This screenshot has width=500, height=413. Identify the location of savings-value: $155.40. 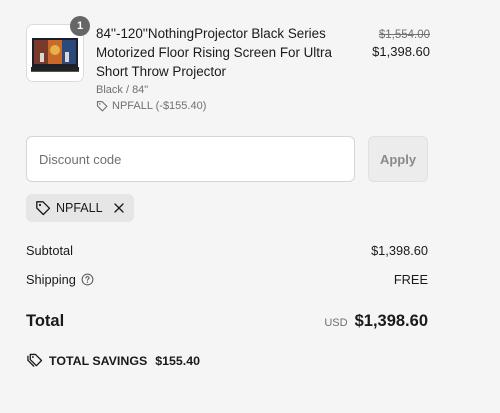
(178, 360).